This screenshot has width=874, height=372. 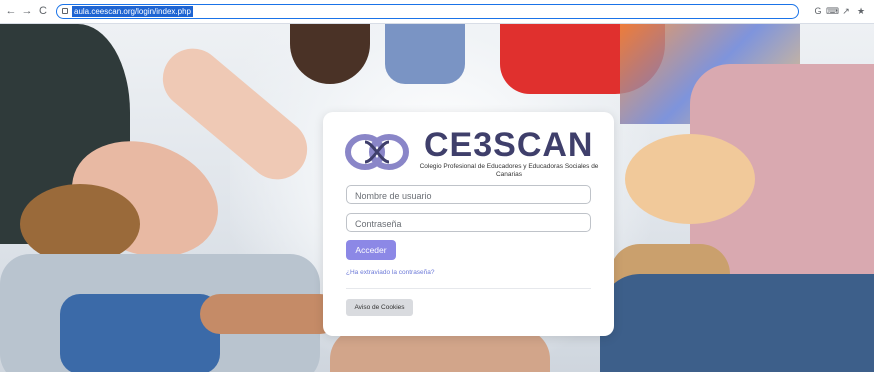 I want to click on shirt-checked, so click(x=140, y=333).